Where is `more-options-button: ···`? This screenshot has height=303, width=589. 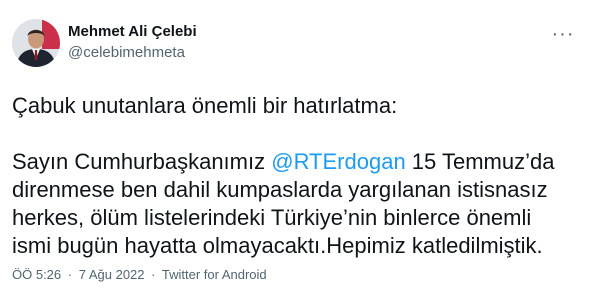
more-options-button: ··· is located at coordinates (563, 34).